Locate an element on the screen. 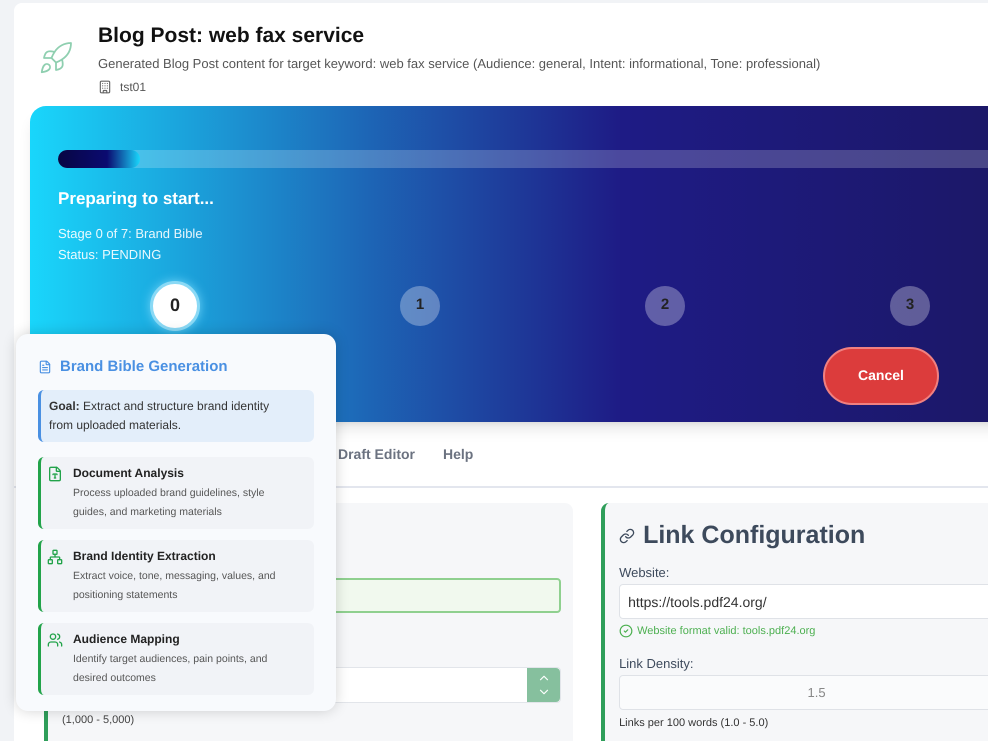  density-field: 1.5 is located at coordinates (803, 692).